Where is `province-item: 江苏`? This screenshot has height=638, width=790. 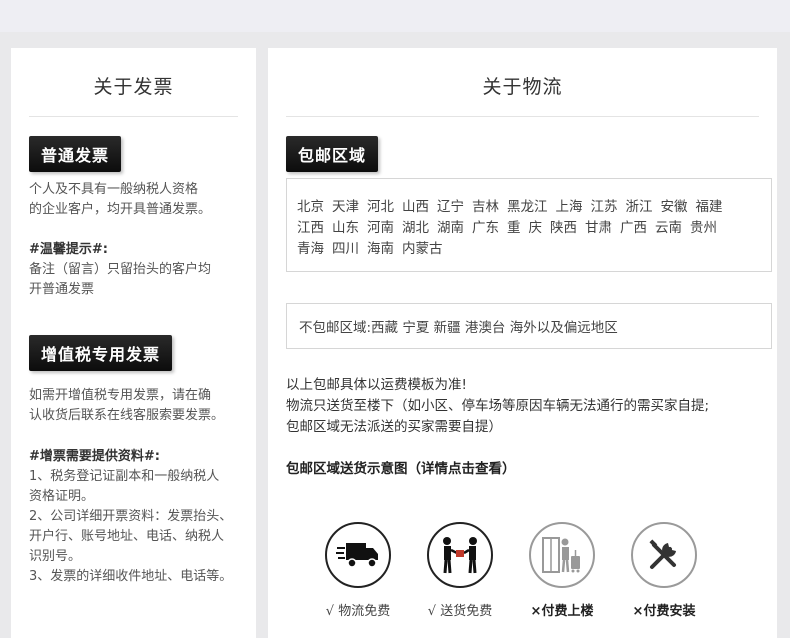
province-item: 江苏 is located at coordinates (604, 207).